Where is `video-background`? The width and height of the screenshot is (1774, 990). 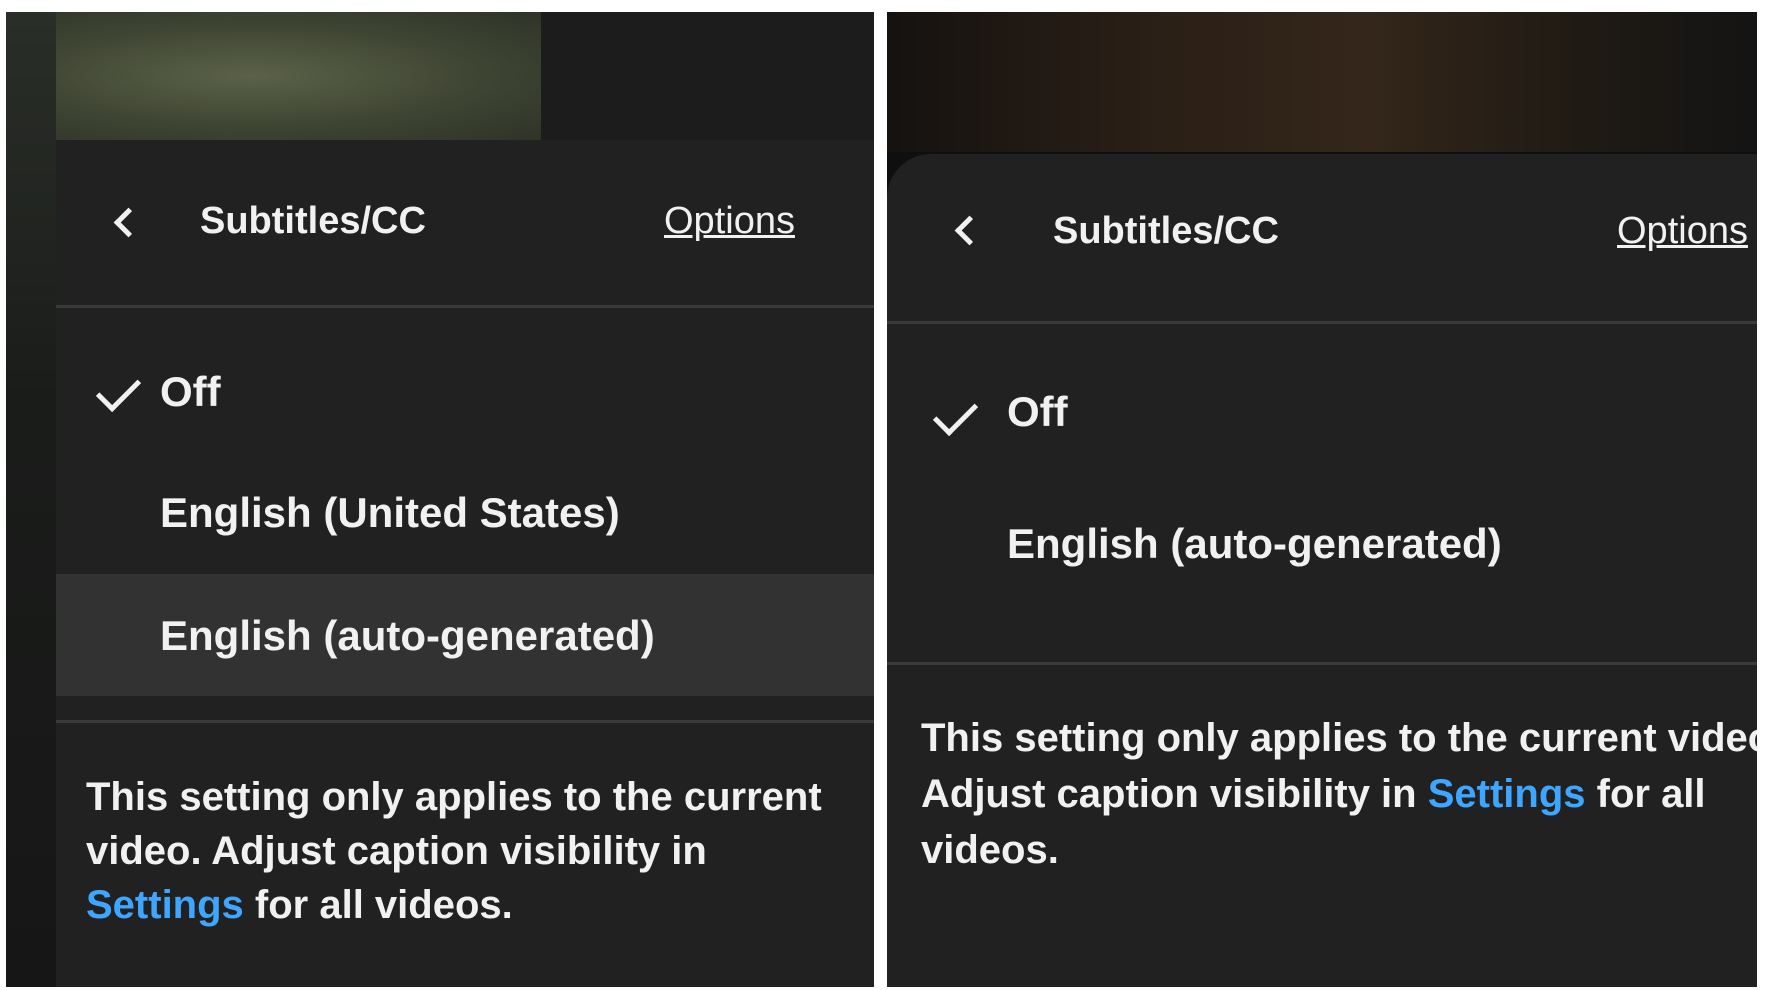 video-background is located at coordinates (31, 499).